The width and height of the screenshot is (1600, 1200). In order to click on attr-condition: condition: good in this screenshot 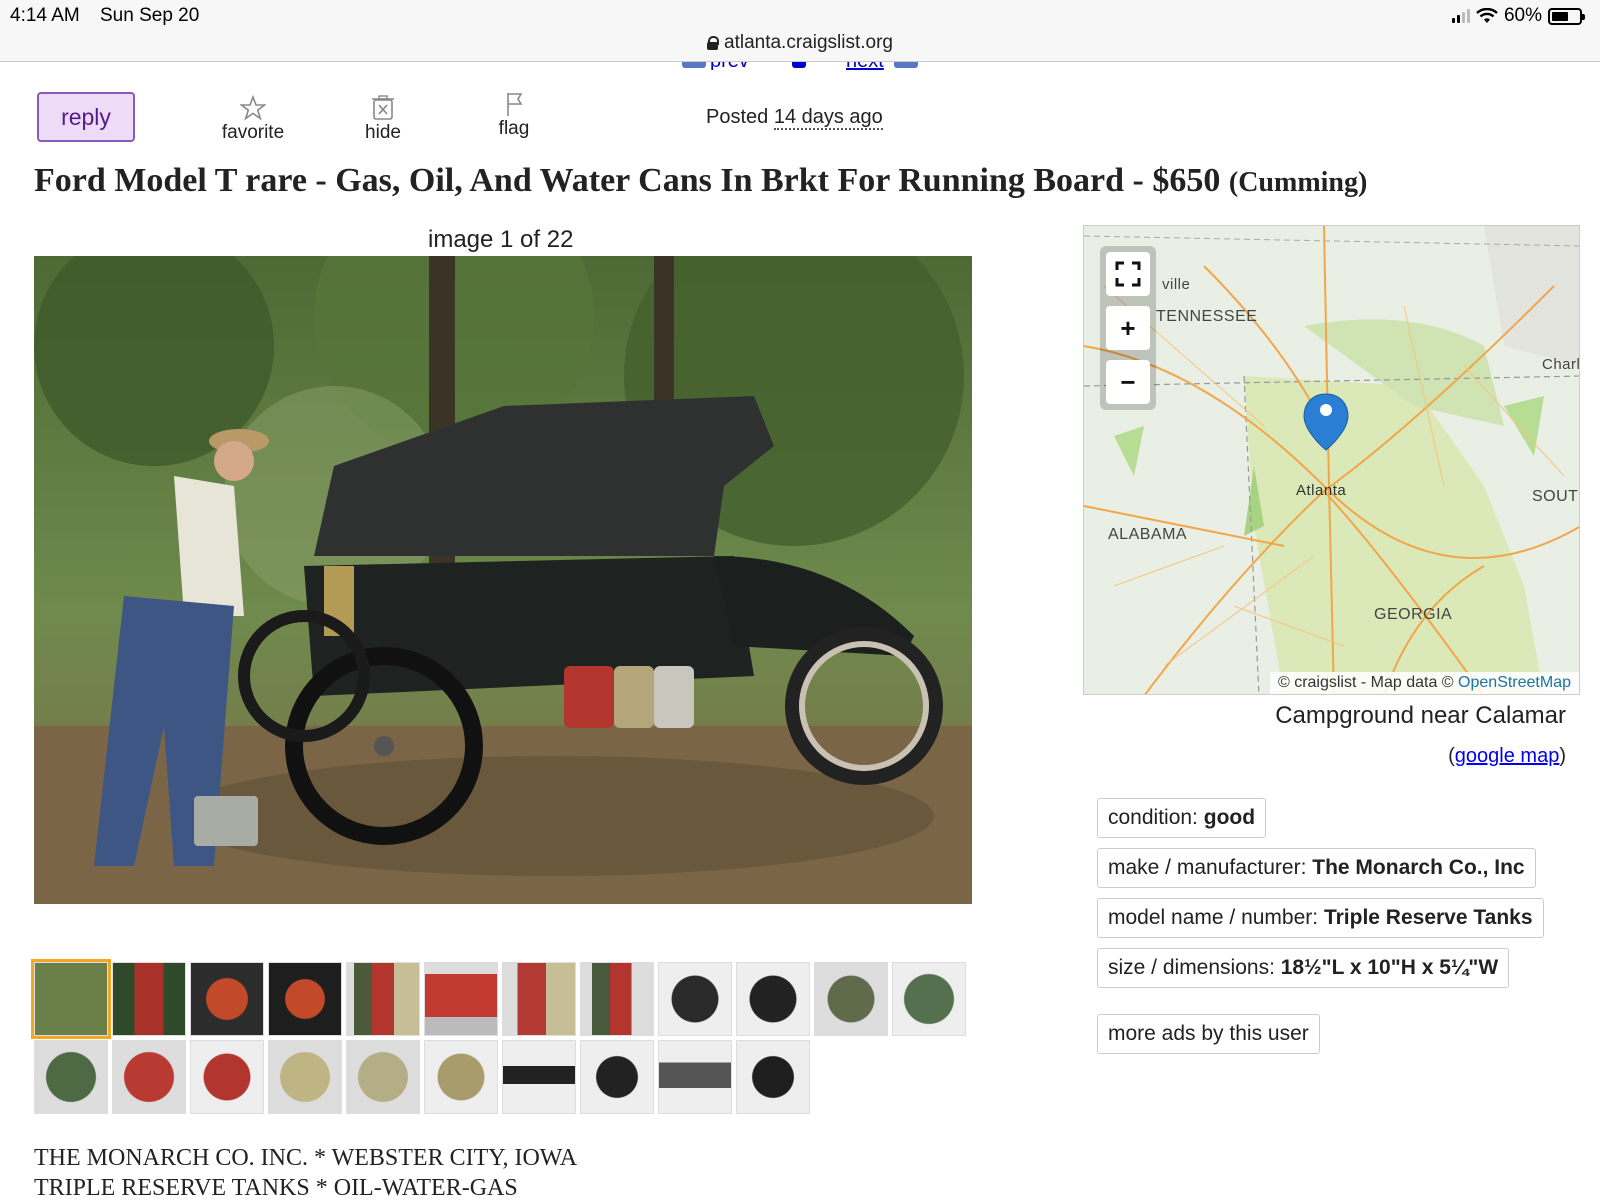, I will do `click(1182, 818)`.